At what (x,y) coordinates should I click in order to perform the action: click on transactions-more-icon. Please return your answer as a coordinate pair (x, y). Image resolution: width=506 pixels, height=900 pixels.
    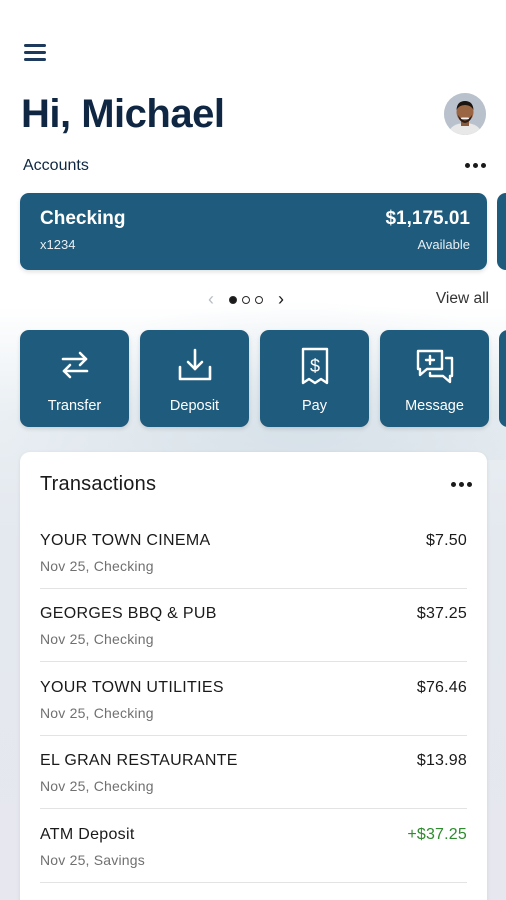
    Looking at the image, I should click on (461, 484).